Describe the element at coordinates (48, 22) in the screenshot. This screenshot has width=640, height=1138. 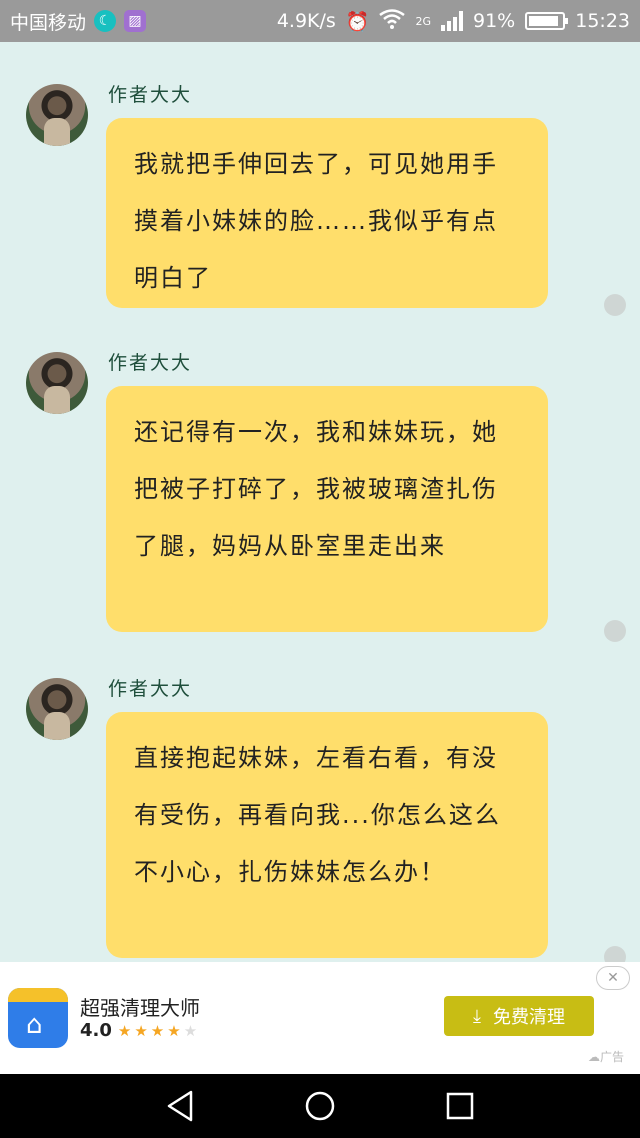
I see `carrier-name: 中国移动` at that location.